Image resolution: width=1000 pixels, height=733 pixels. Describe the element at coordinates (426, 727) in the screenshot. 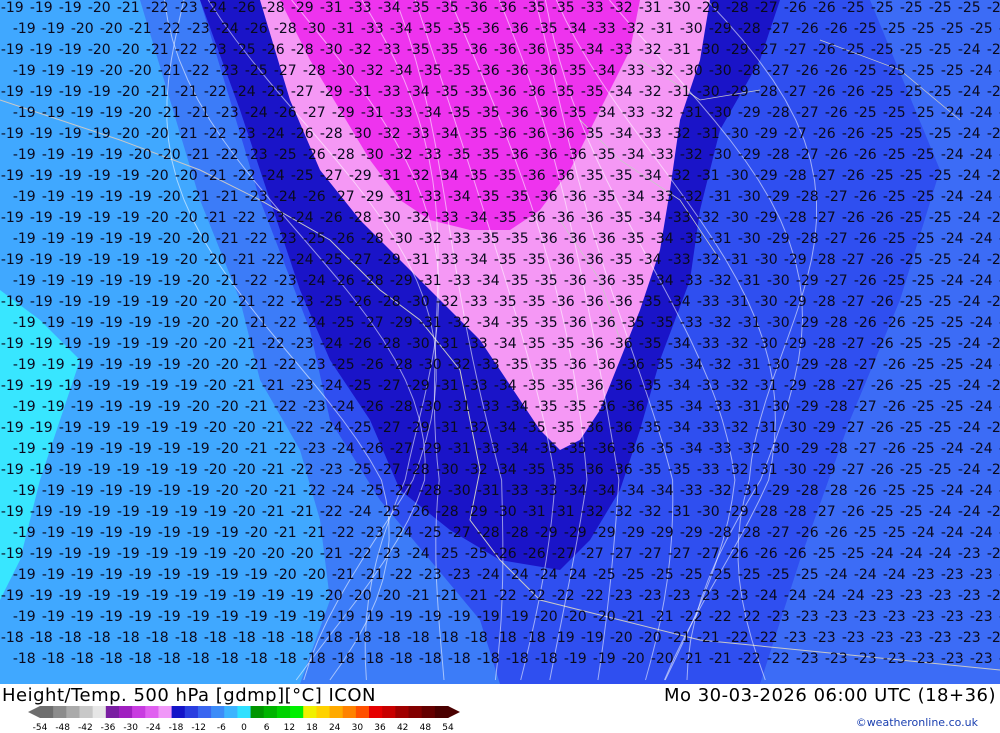

I see `scale-label: 48` at that location.